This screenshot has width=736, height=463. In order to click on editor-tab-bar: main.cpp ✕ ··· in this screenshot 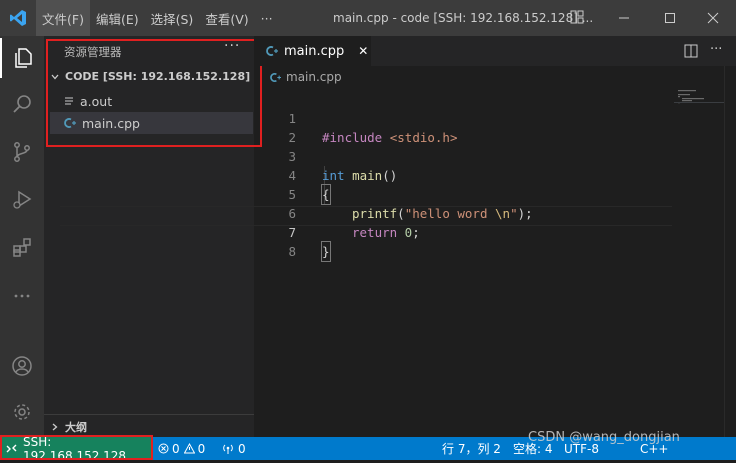, I will do `click(495, 51)`.